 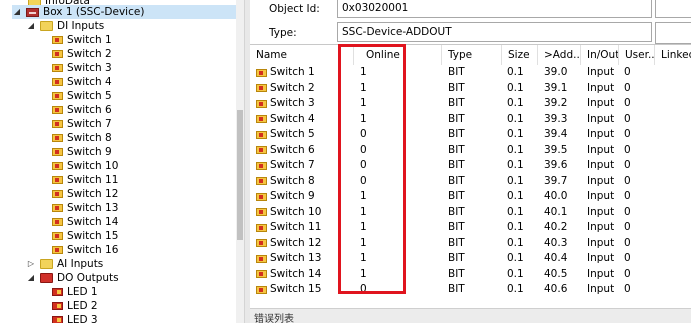 I want to click on tree-item-switch: Switch 6, so click(x=82, y=110).